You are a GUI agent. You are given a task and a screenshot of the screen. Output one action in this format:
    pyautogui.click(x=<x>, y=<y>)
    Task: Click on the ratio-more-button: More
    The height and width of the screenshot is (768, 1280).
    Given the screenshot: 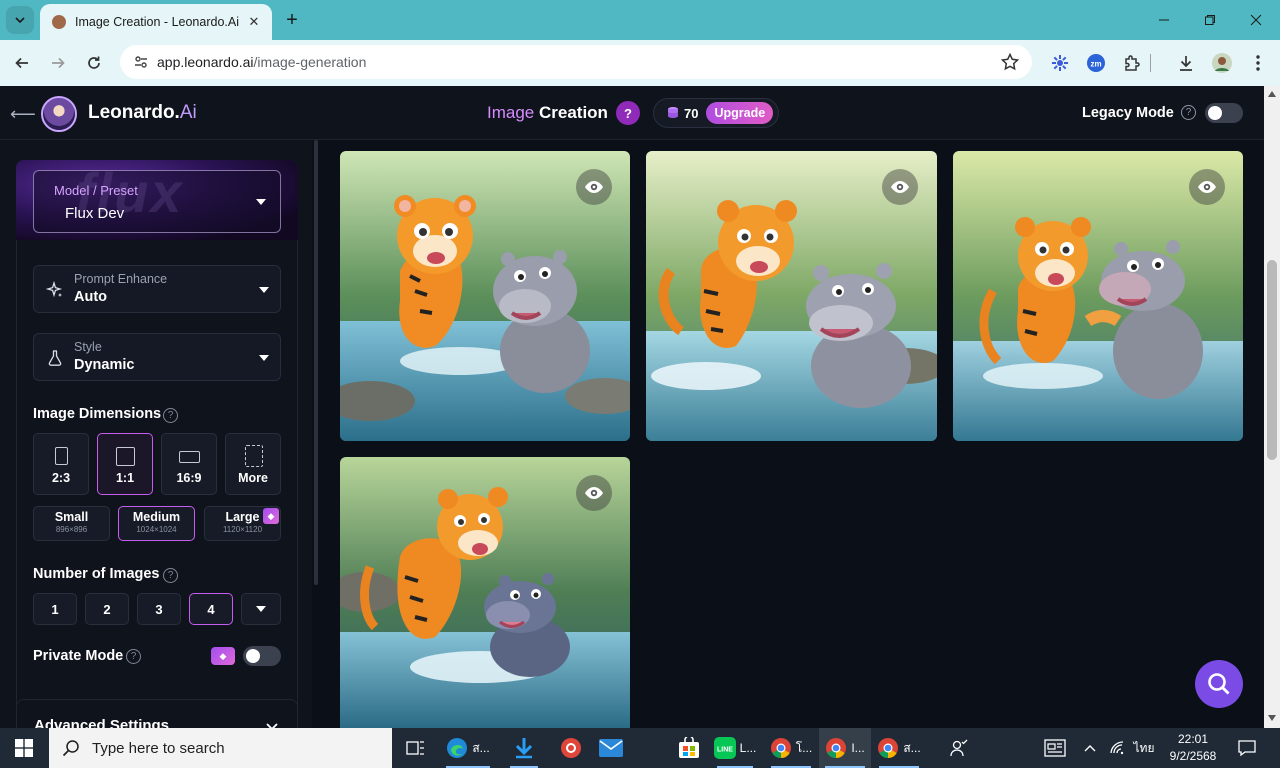 What is the action you would take?
    pyautogui.click(x=253, y=464)
    